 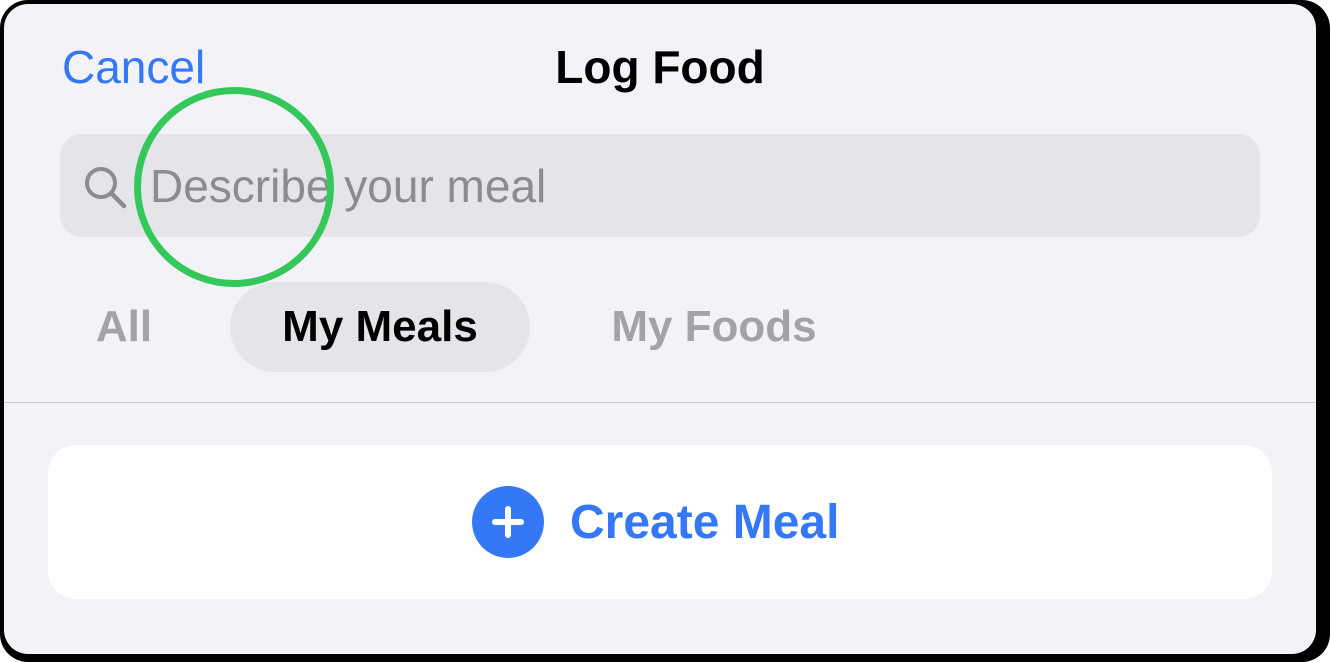 I want to click on search-input, so click(x=695, y=185).